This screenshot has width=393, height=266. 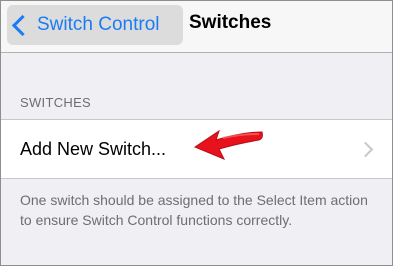 What do you see at coordinates (98, 24) in the screenshot?
I see `back-button-label: Switch Control` at bounding box center [98, 24].